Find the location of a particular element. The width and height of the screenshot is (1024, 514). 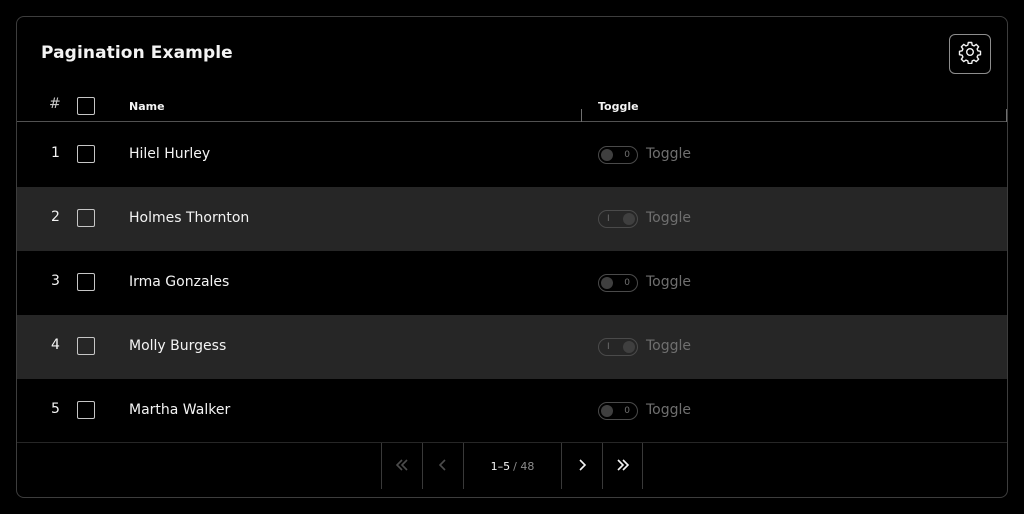

table-row: 5 Martha Walker 0 Toggle is located at coordinates (512, 411).